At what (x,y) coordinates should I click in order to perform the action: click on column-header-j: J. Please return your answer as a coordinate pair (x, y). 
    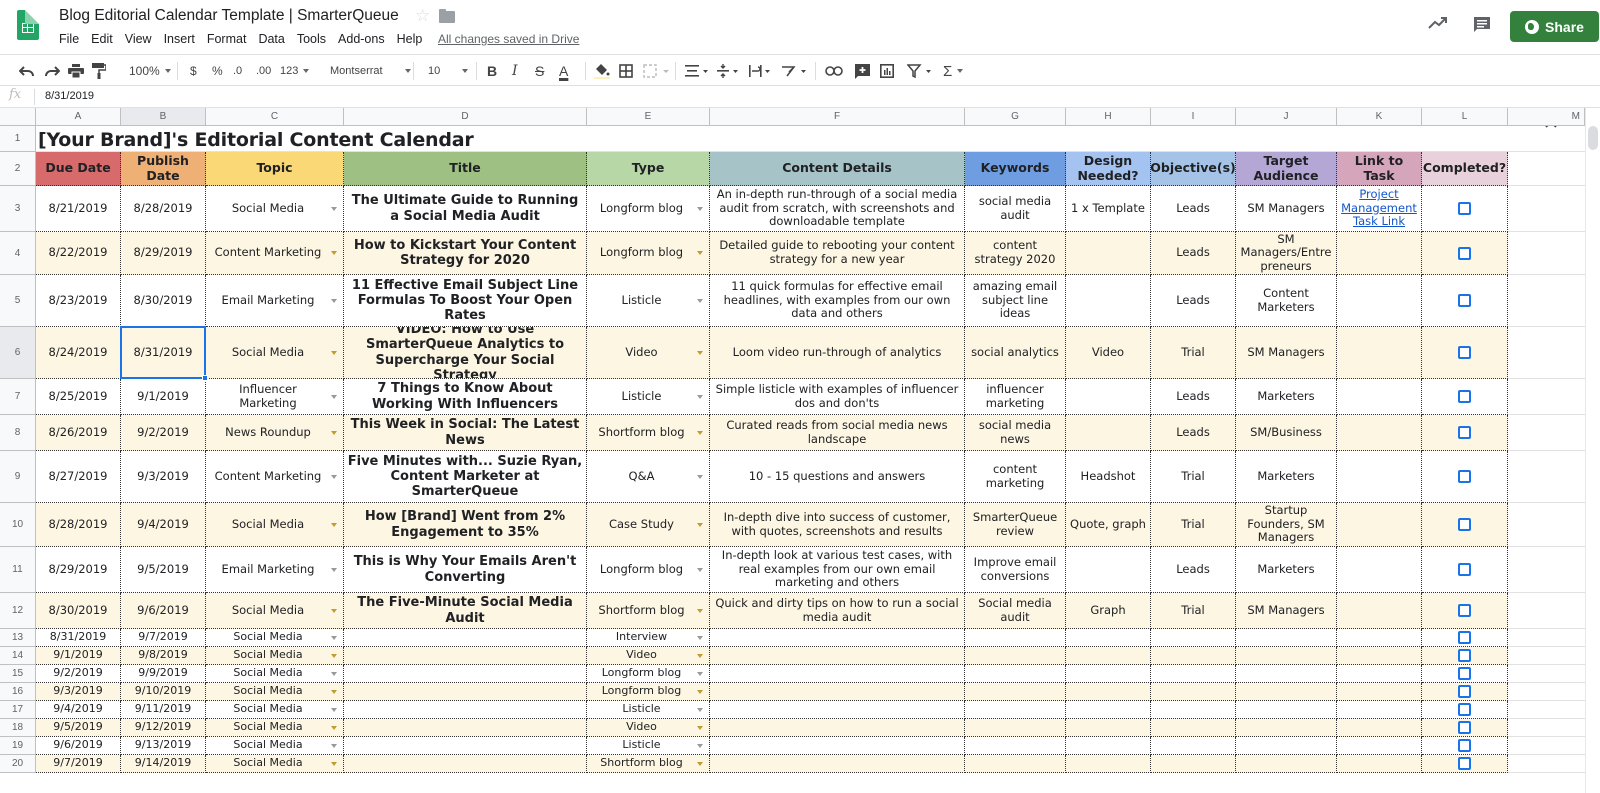
    Looking at the image, I should click on (1286, 117).